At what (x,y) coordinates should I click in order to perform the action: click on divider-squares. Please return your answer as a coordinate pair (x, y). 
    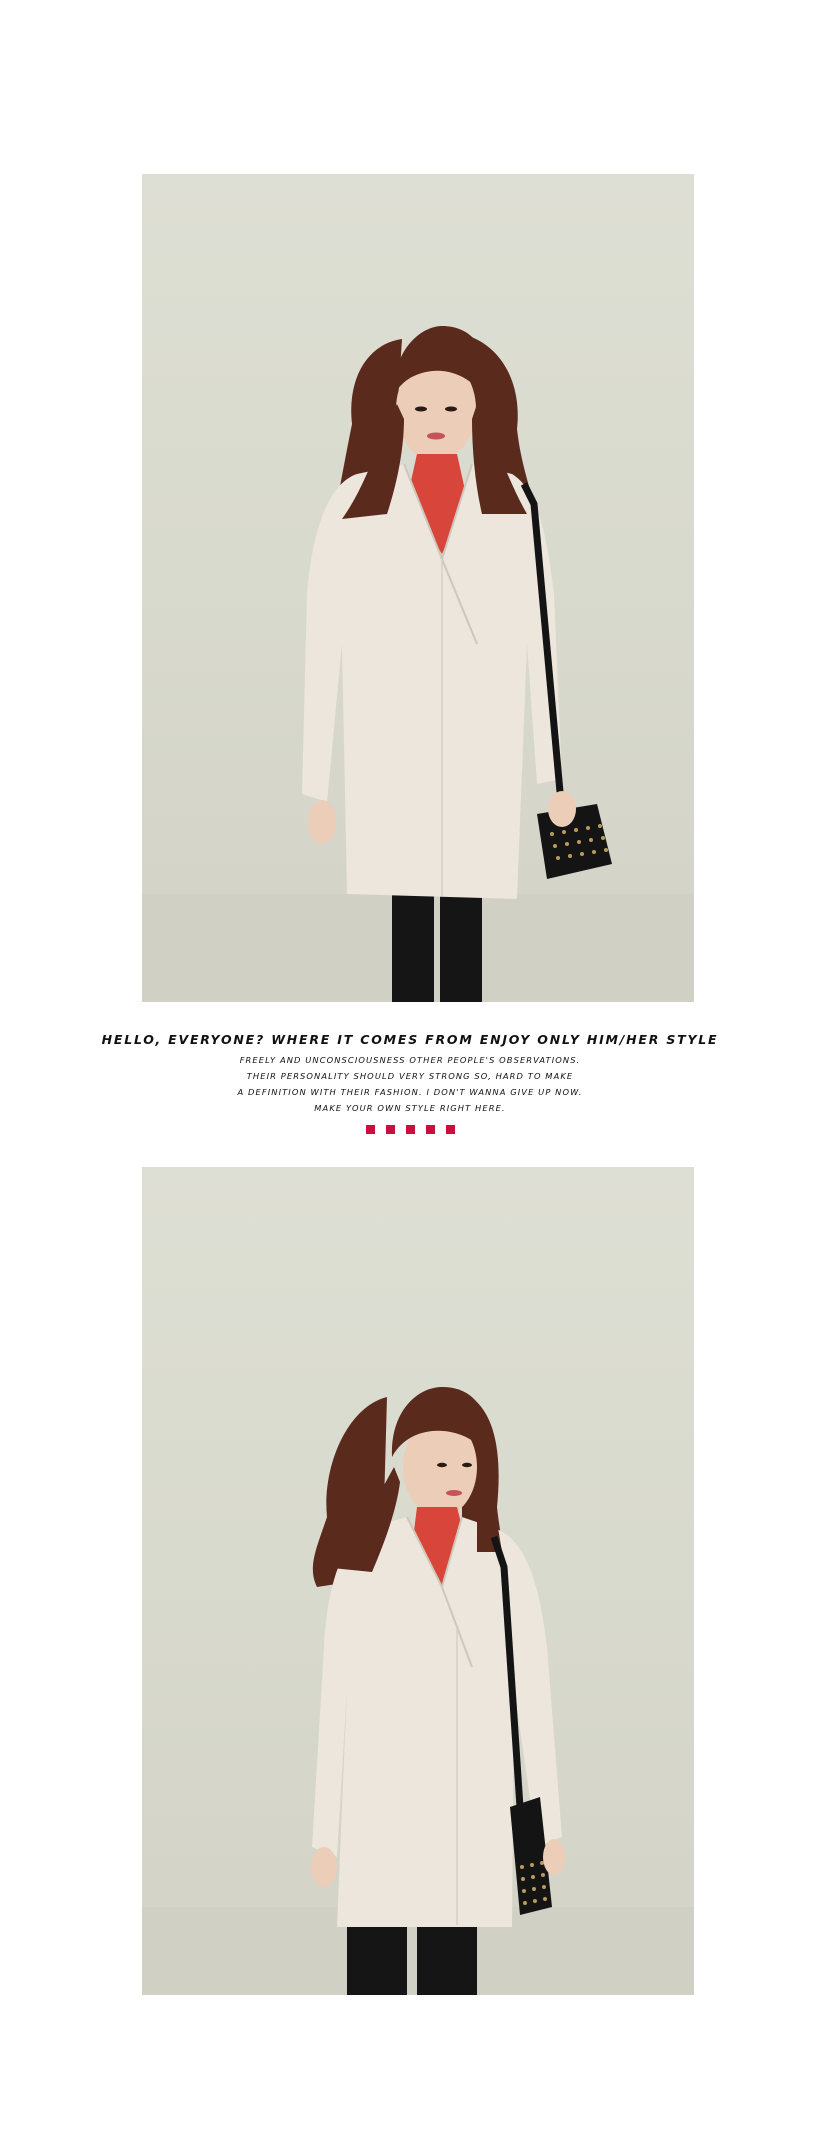
    Looking at the image, I should click on (410, 1129).